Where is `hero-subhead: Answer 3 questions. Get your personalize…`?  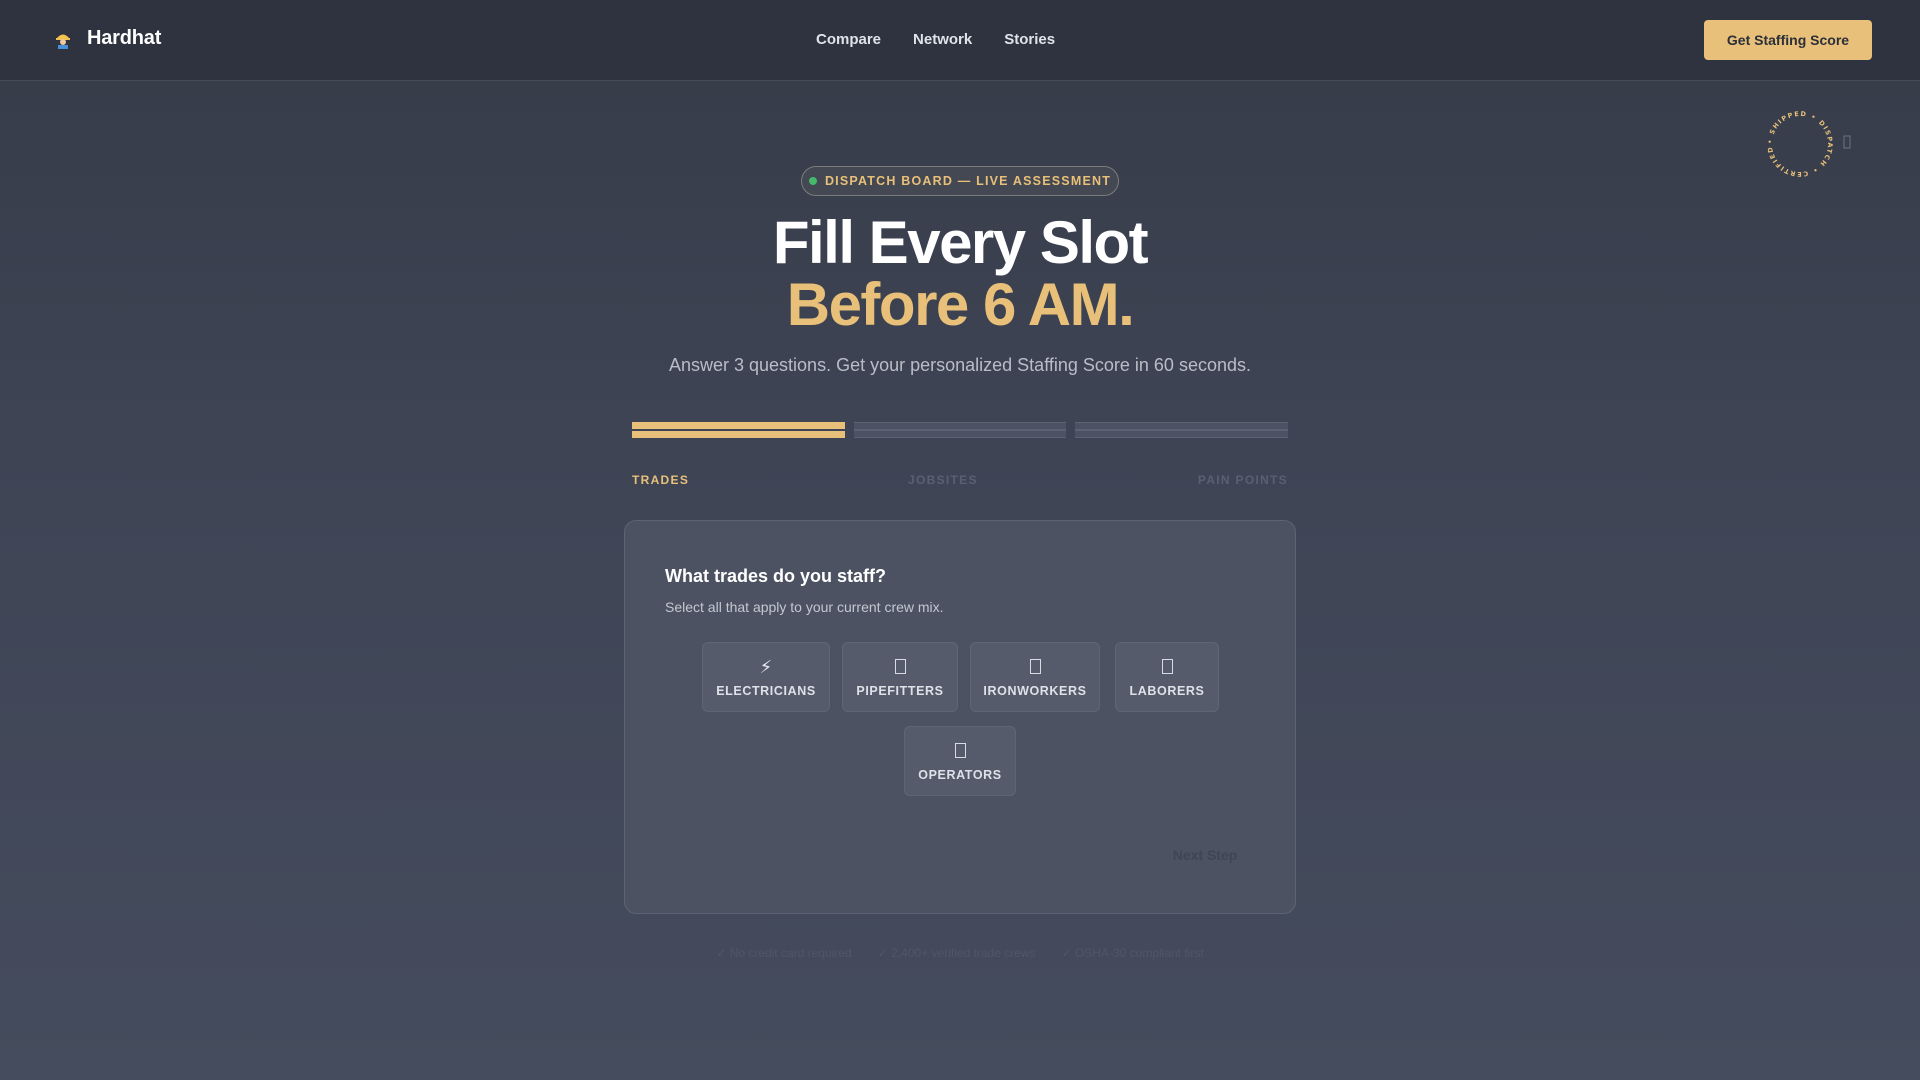 hero-subhead: Answer 3 questions. Get your personalize… is located at coordinates (959, 365).